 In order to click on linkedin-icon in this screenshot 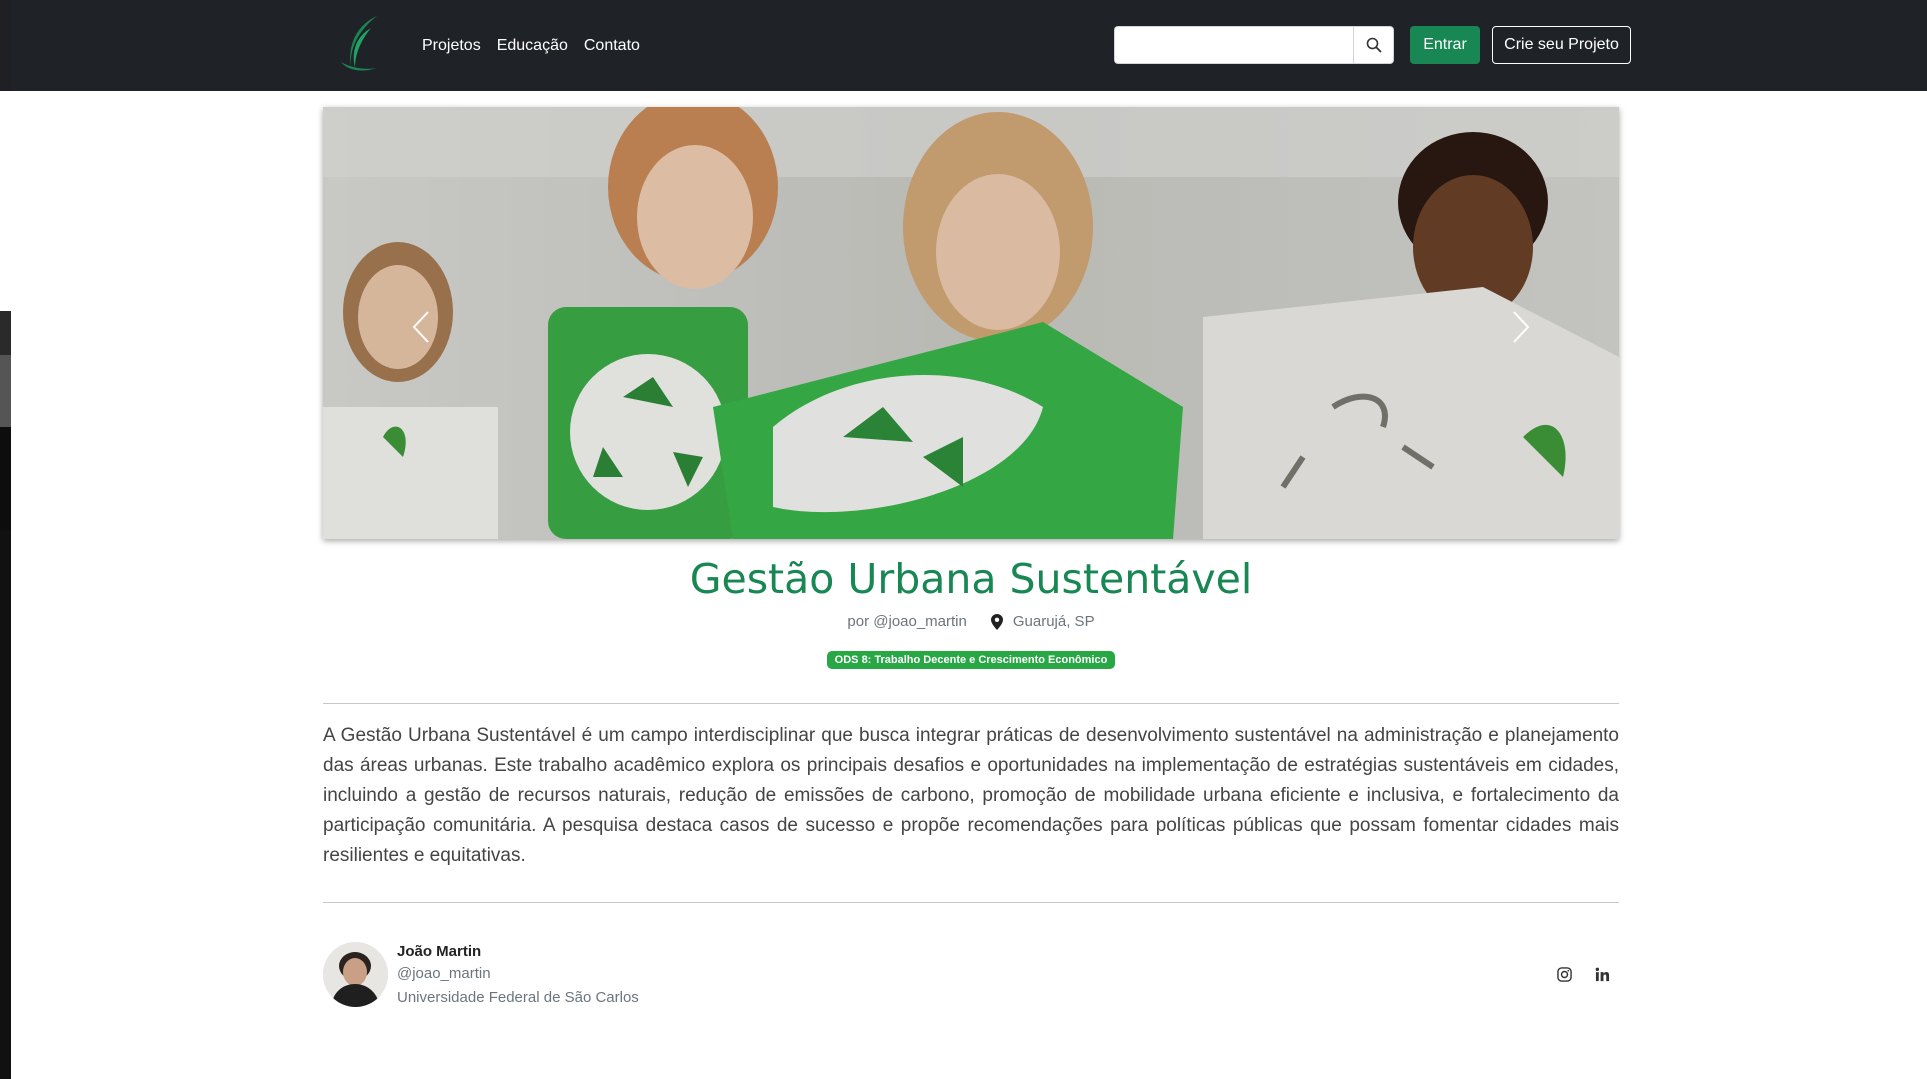, I will do `click(1602, 974)`.